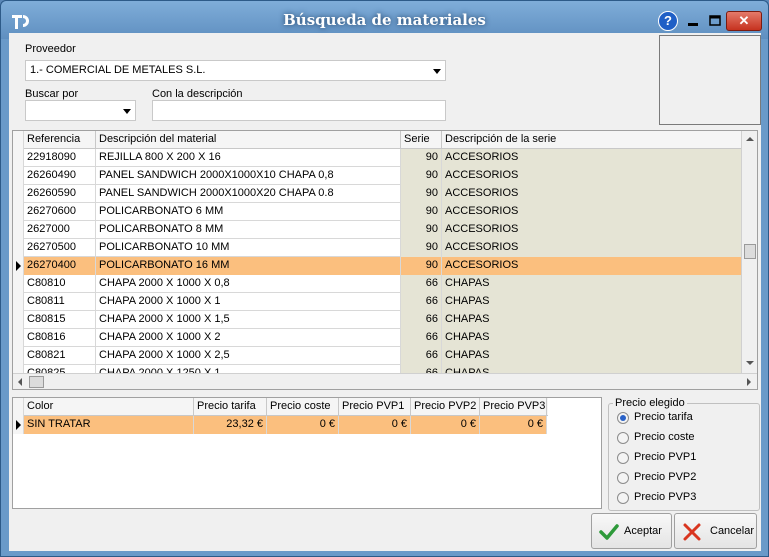  What do you see at coordinates (248, 230) in the screenshot?
I see `table-cell: POLICARBONATO 8 MM` at bounding box center [248, 230].